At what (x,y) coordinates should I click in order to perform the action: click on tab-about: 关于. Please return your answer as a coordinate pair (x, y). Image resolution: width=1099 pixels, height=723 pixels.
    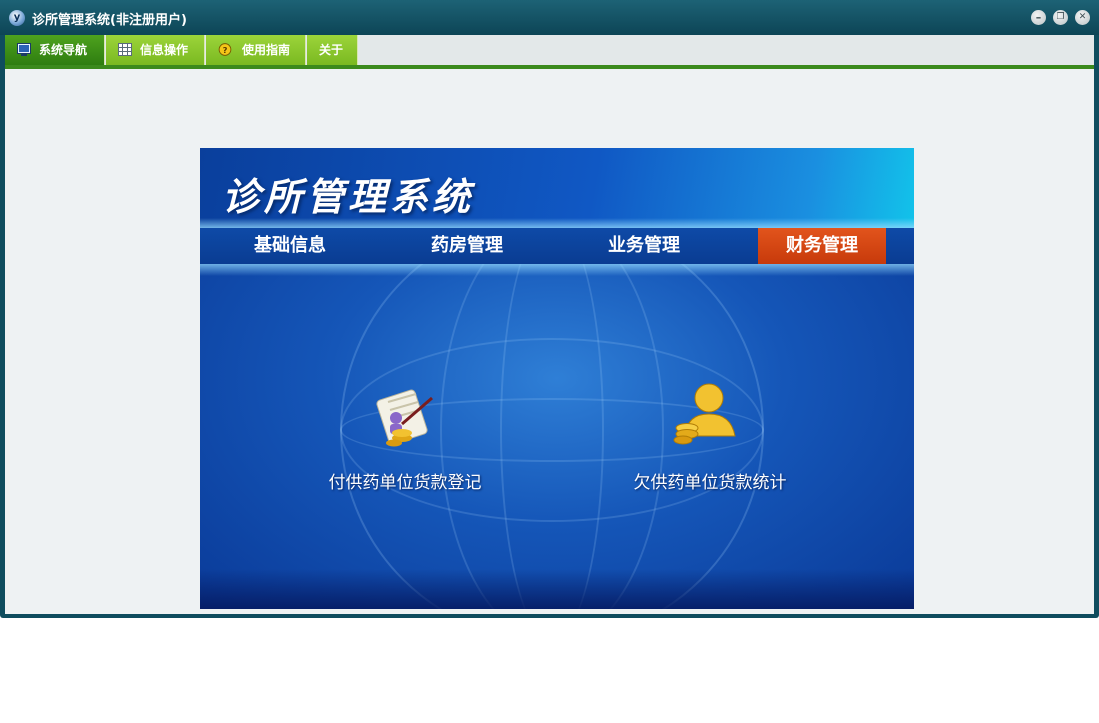
    Looking at the image, I should click on (332, 50).